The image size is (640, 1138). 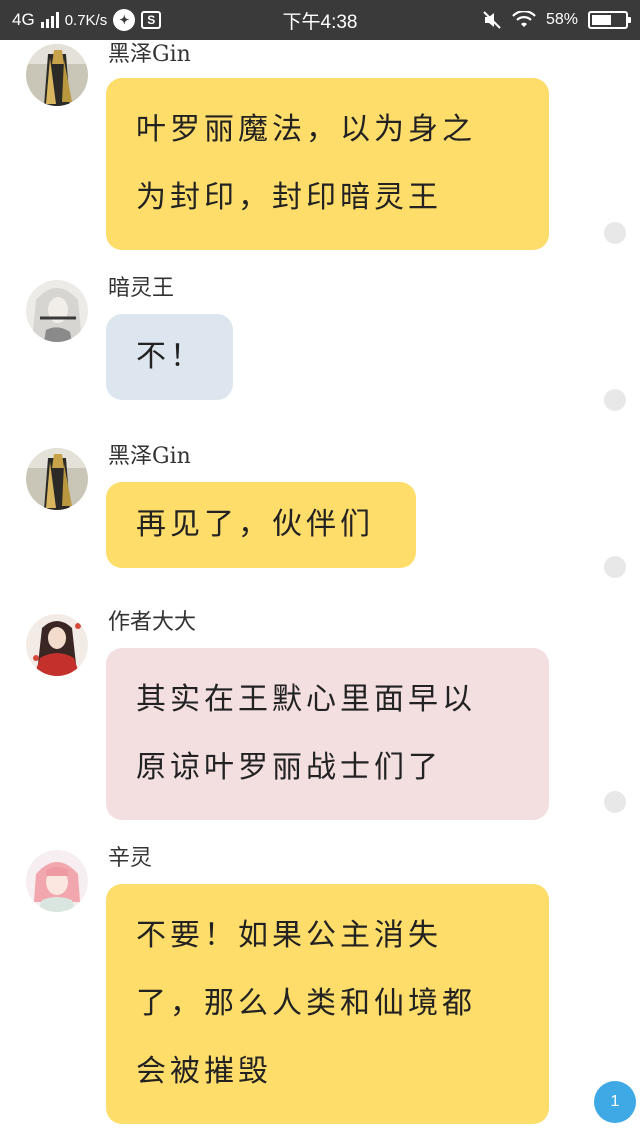 I want to click on network-type: 4G, so click(x=23, y=19).